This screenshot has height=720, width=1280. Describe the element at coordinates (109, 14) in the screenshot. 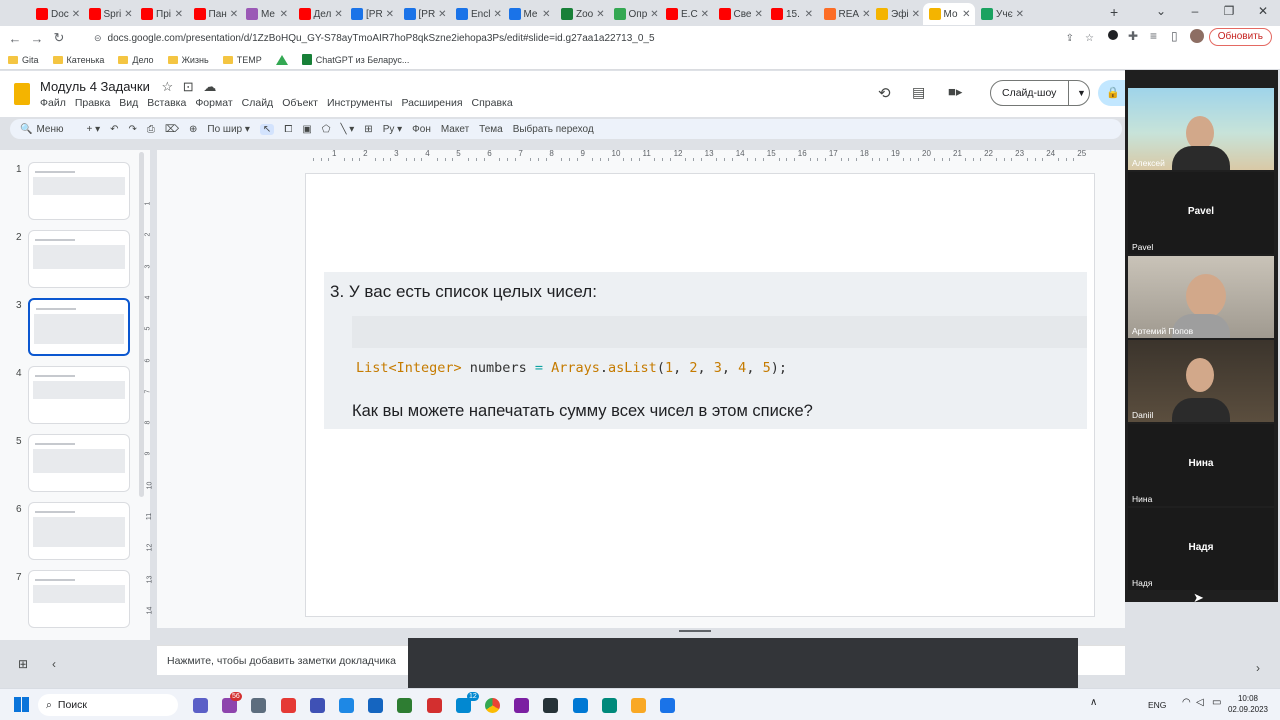

I see `browser-tab: Spri ✕` at that location.